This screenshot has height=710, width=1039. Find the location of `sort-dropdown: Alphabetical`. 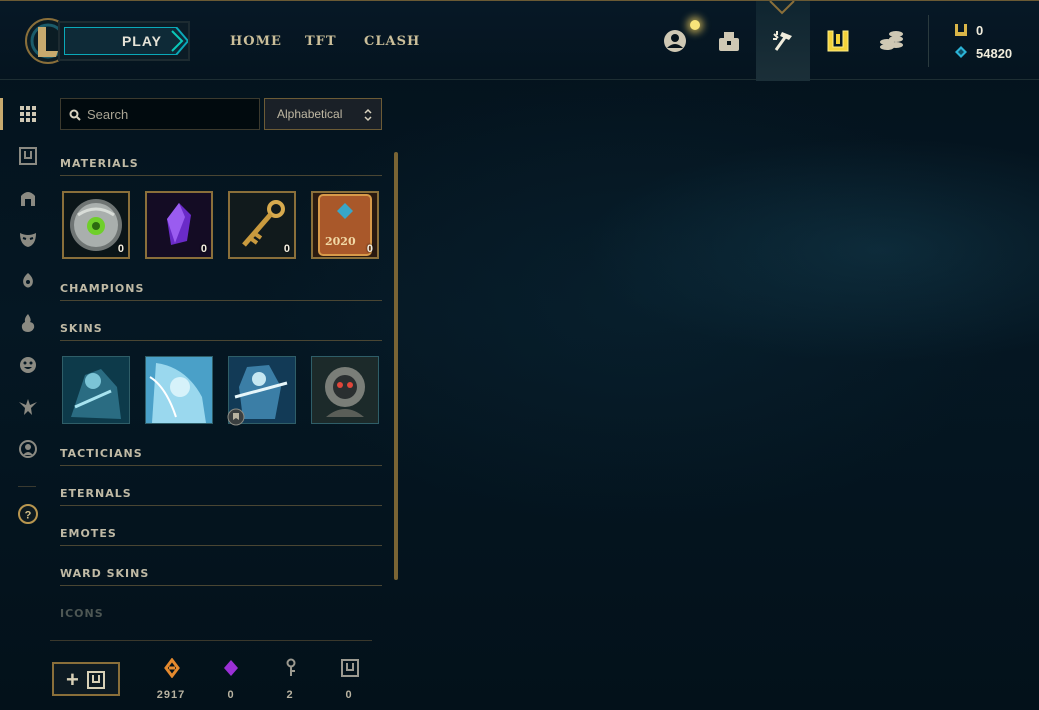

sort-dropdown: Alphabetical is located at coordinates (323, 114).